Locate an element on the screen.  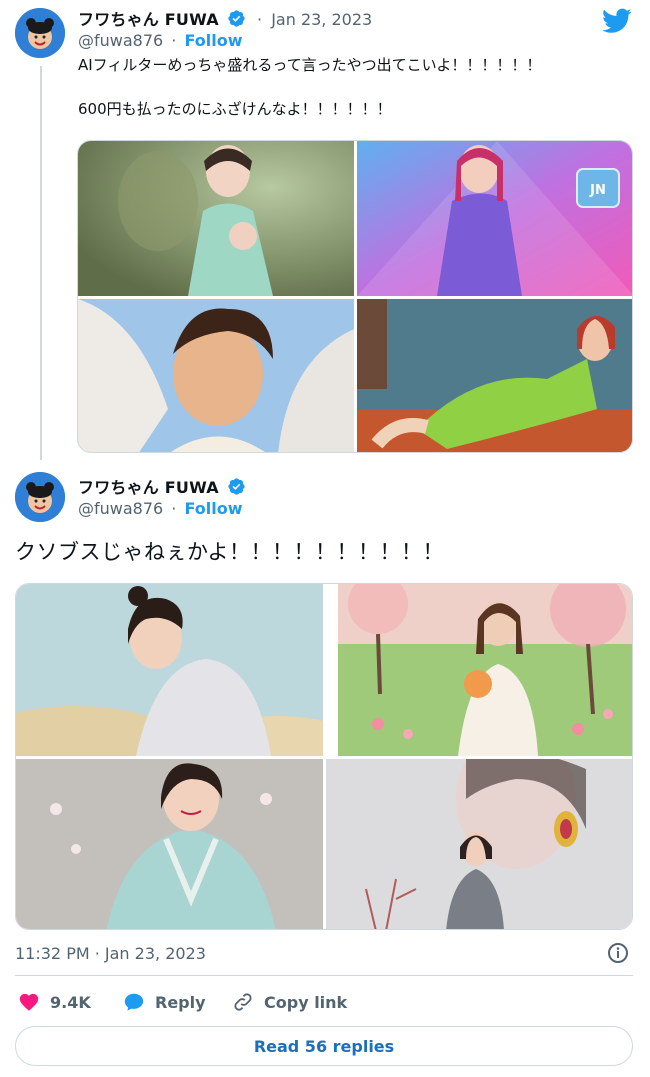
tweet-text-line: 600円も払ったのにふざけんなよ！！！！！！ is located at coordinates (235, 109).